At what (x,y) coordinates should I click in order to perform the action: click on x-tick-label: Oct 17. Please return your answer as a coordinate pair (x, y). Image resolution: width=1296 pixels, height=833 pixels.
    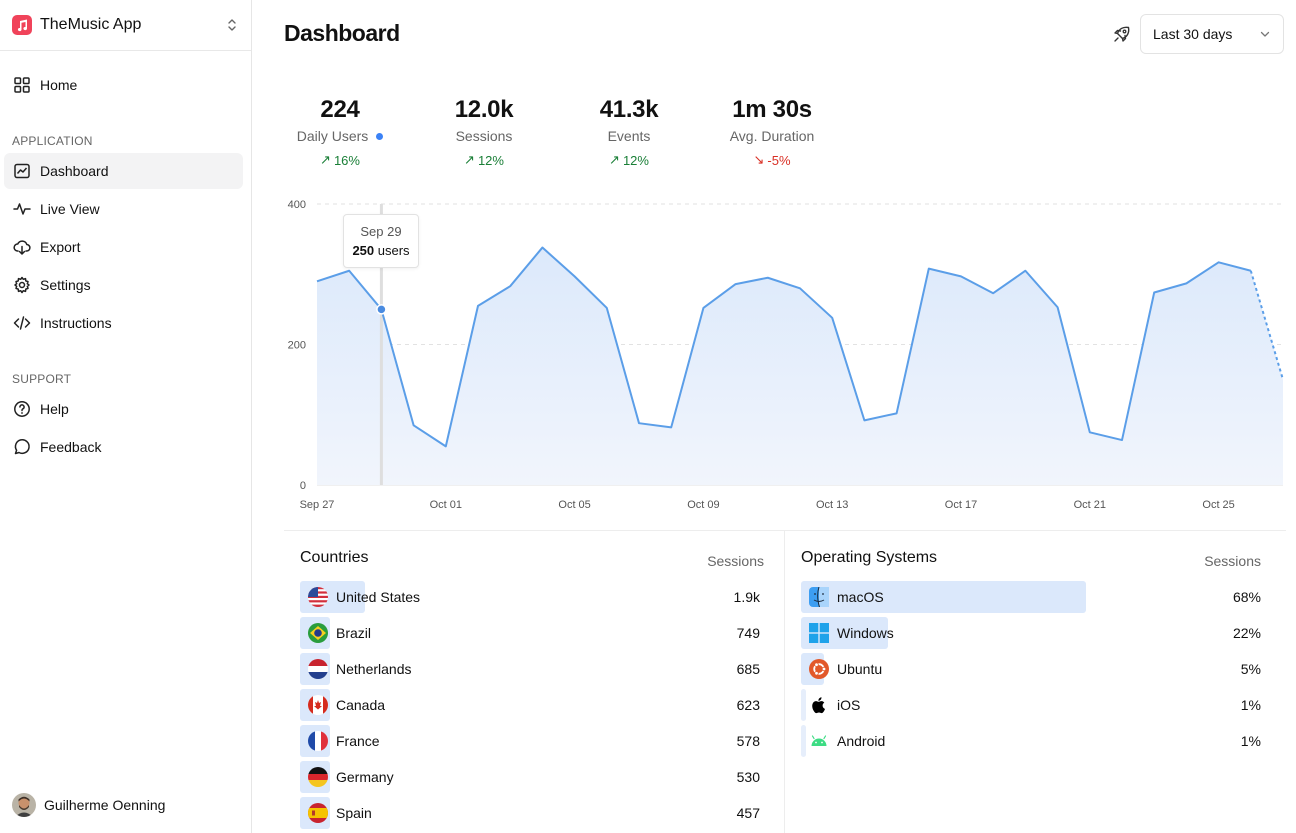
    Looking at the image, I should click on (961, 505).